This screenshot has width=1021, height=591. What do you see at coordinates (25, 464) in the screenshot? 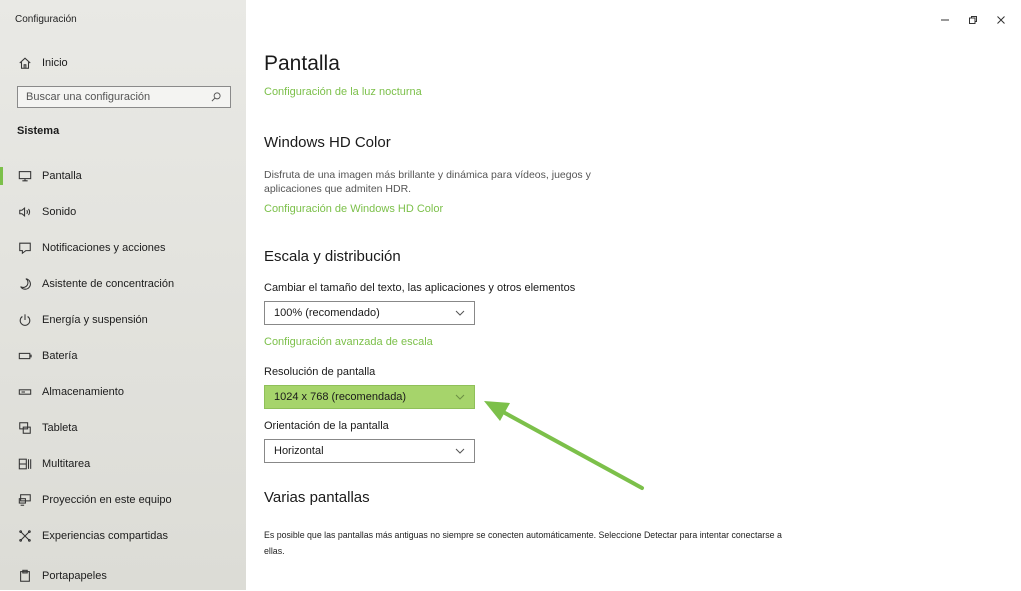
I see `multitask-icon` at bounding box center [25, 464].